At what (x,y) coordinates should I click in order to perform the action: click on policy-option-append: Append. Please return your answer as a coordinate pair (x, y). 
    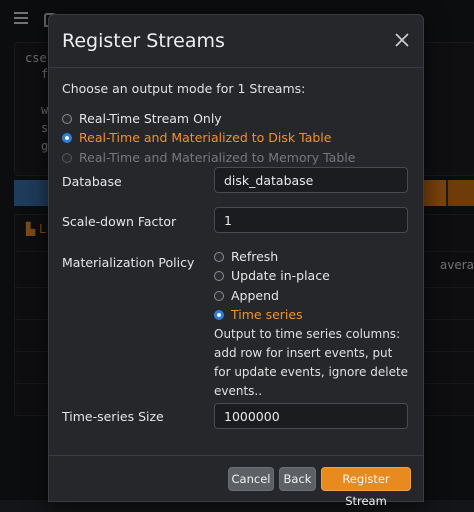
    Looking at the image, I should click on (246, 295).